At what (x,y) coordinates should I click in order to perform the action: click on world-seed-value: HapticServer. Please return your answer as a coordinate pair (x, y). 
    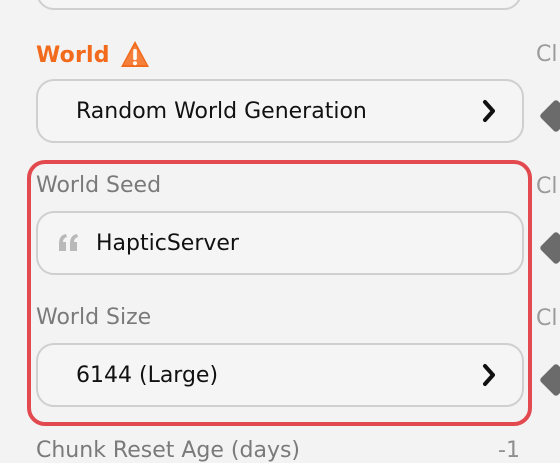
    Looking at the image, I should click on (167, 243).